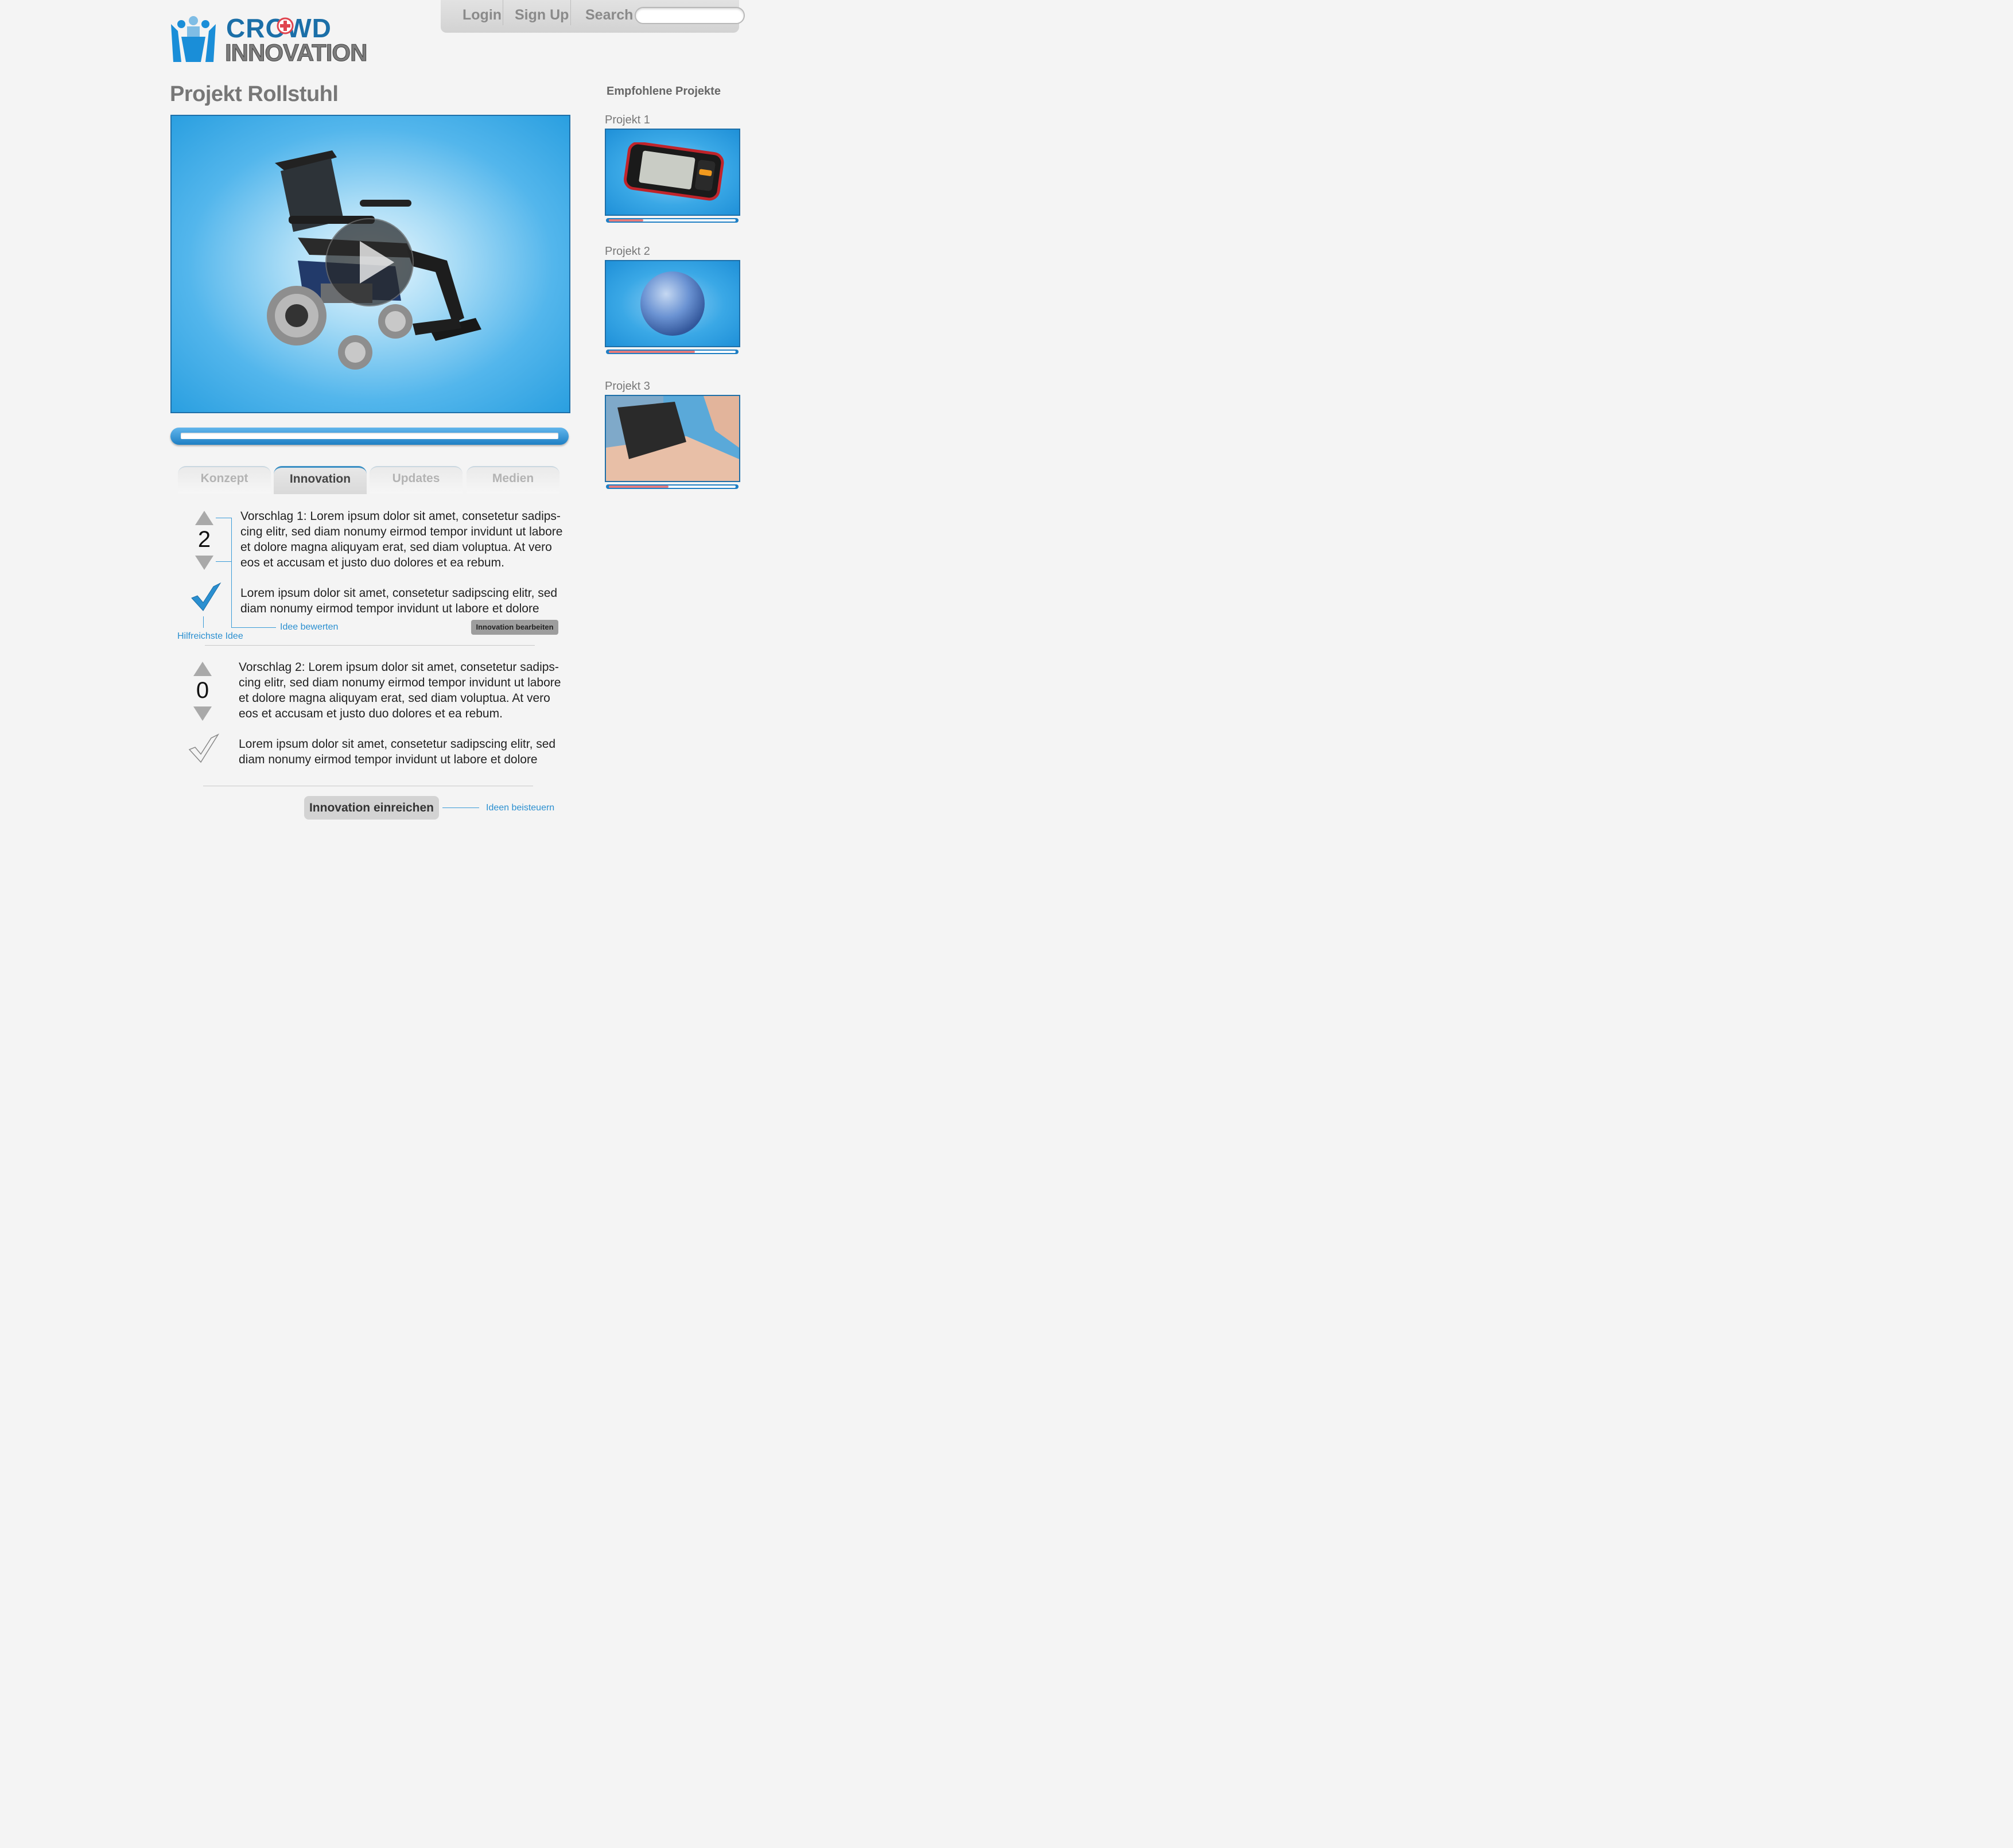 The height and width of the screenshot is (1848, 2013). I want to click on nav-divider, so click(570, 12).